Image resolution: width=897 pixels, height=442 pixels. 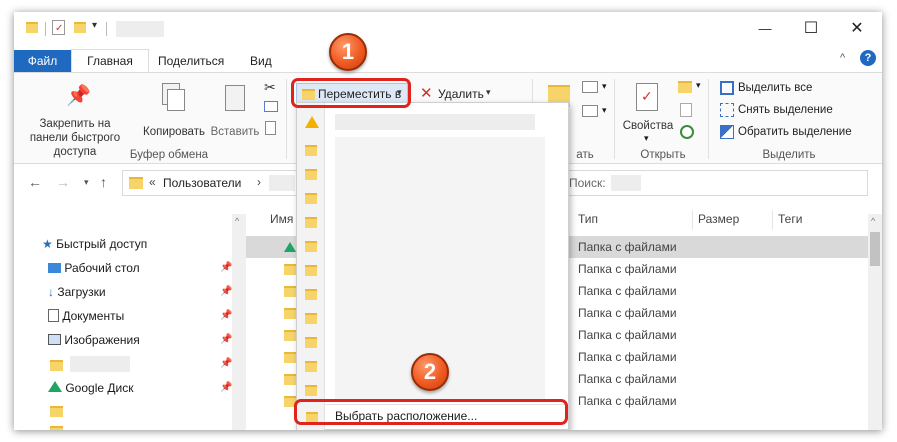 What do you see at coordinates (174, 112) in the screenshot?
I see `copy-button: Копировать` at bounding box center [174, 112].